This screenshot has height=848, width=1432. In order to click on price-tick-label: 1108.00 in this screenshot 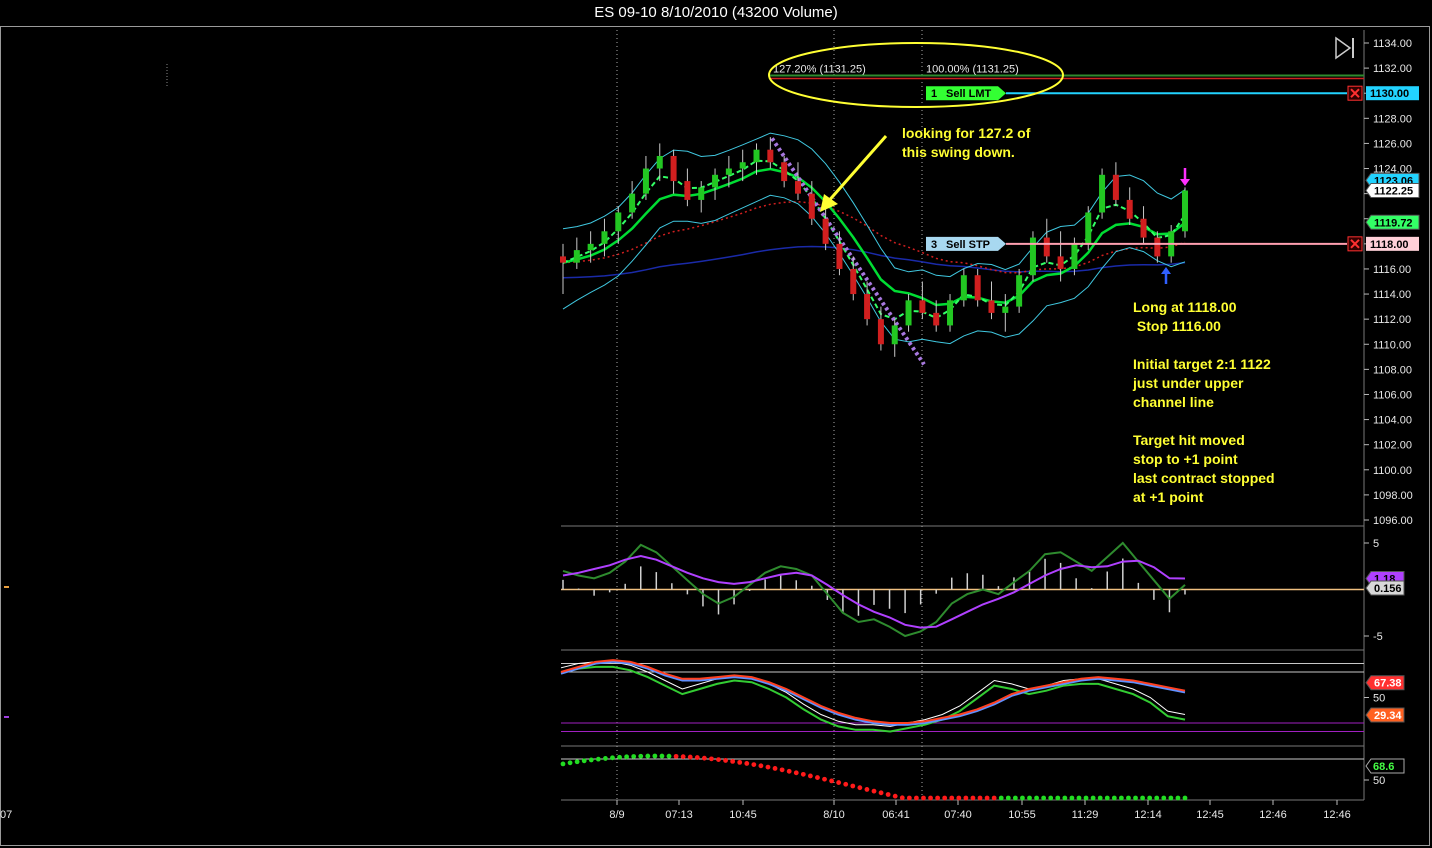, I will do `click(1392, 370)`.